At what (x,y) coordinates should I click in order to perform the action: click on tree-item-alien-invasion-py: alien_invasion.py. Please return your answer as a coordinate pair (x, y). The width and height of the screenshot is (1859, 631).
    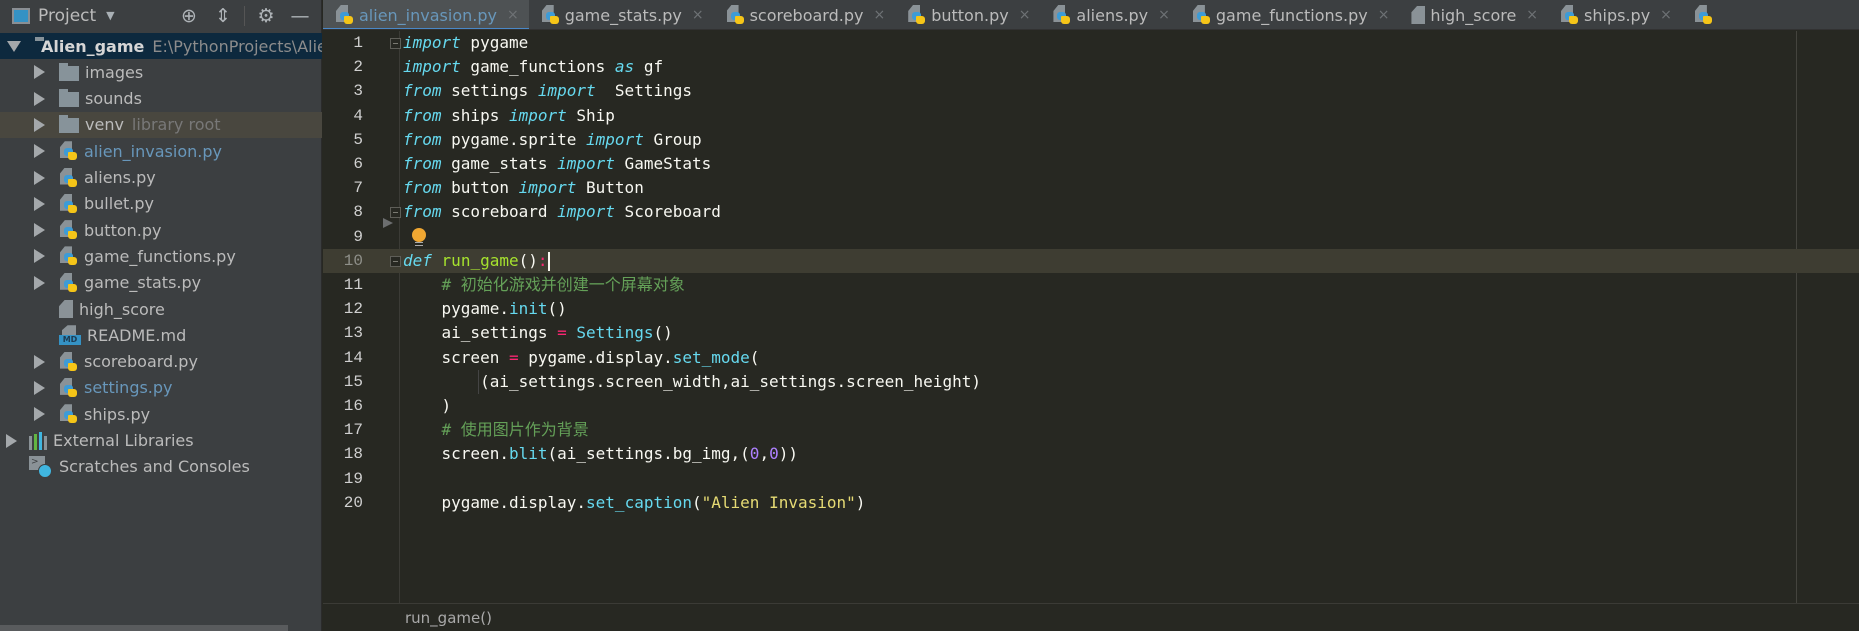
    Looking at the image, I should click on (161, 151).